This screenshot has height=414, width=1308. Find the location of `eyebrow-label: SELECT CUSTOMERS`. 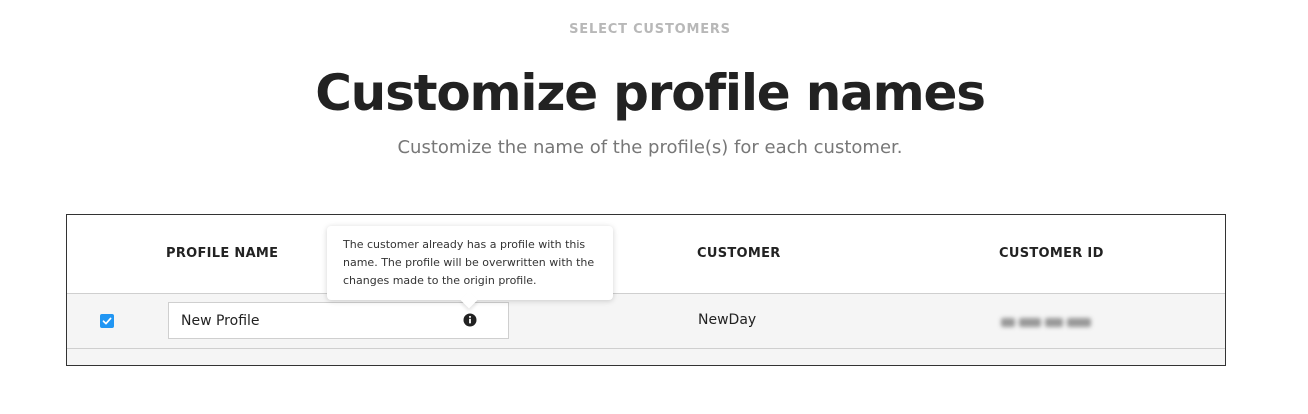

eyebrow-label: SELECT CUSTOMERS is located at coordinates (650, 29).